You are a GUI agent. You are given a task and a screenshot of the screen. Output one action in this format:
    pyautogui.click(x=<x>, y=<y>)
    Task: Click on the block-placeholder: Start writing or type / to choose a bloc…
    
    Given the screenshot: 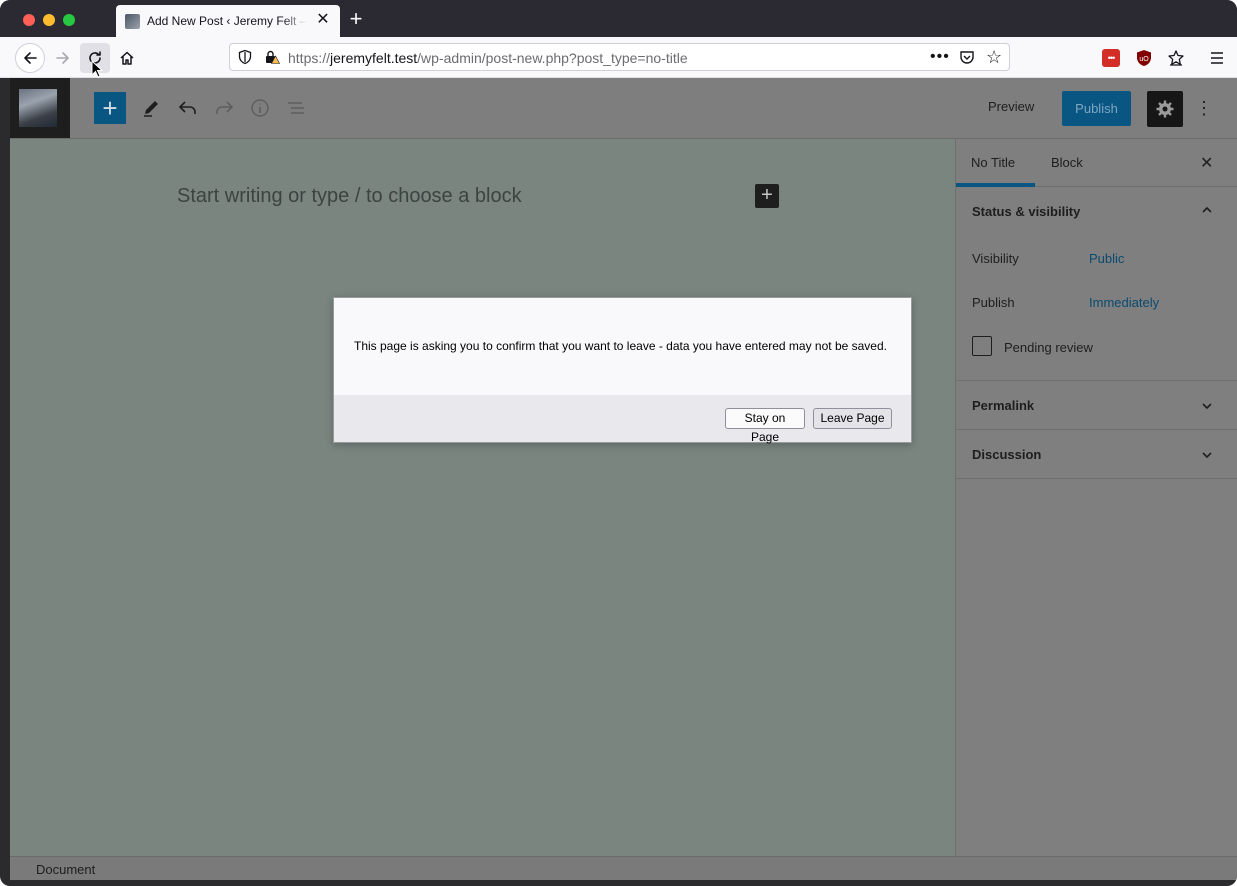 What is the action you would take?
    pyautogui.click(x=349, y=196)
    